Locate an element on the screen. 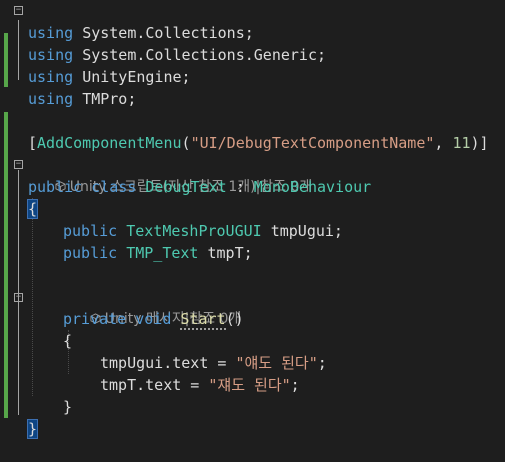 The image size is (505, 462). code-line-class-open: { is located at coordinates (252, 197).